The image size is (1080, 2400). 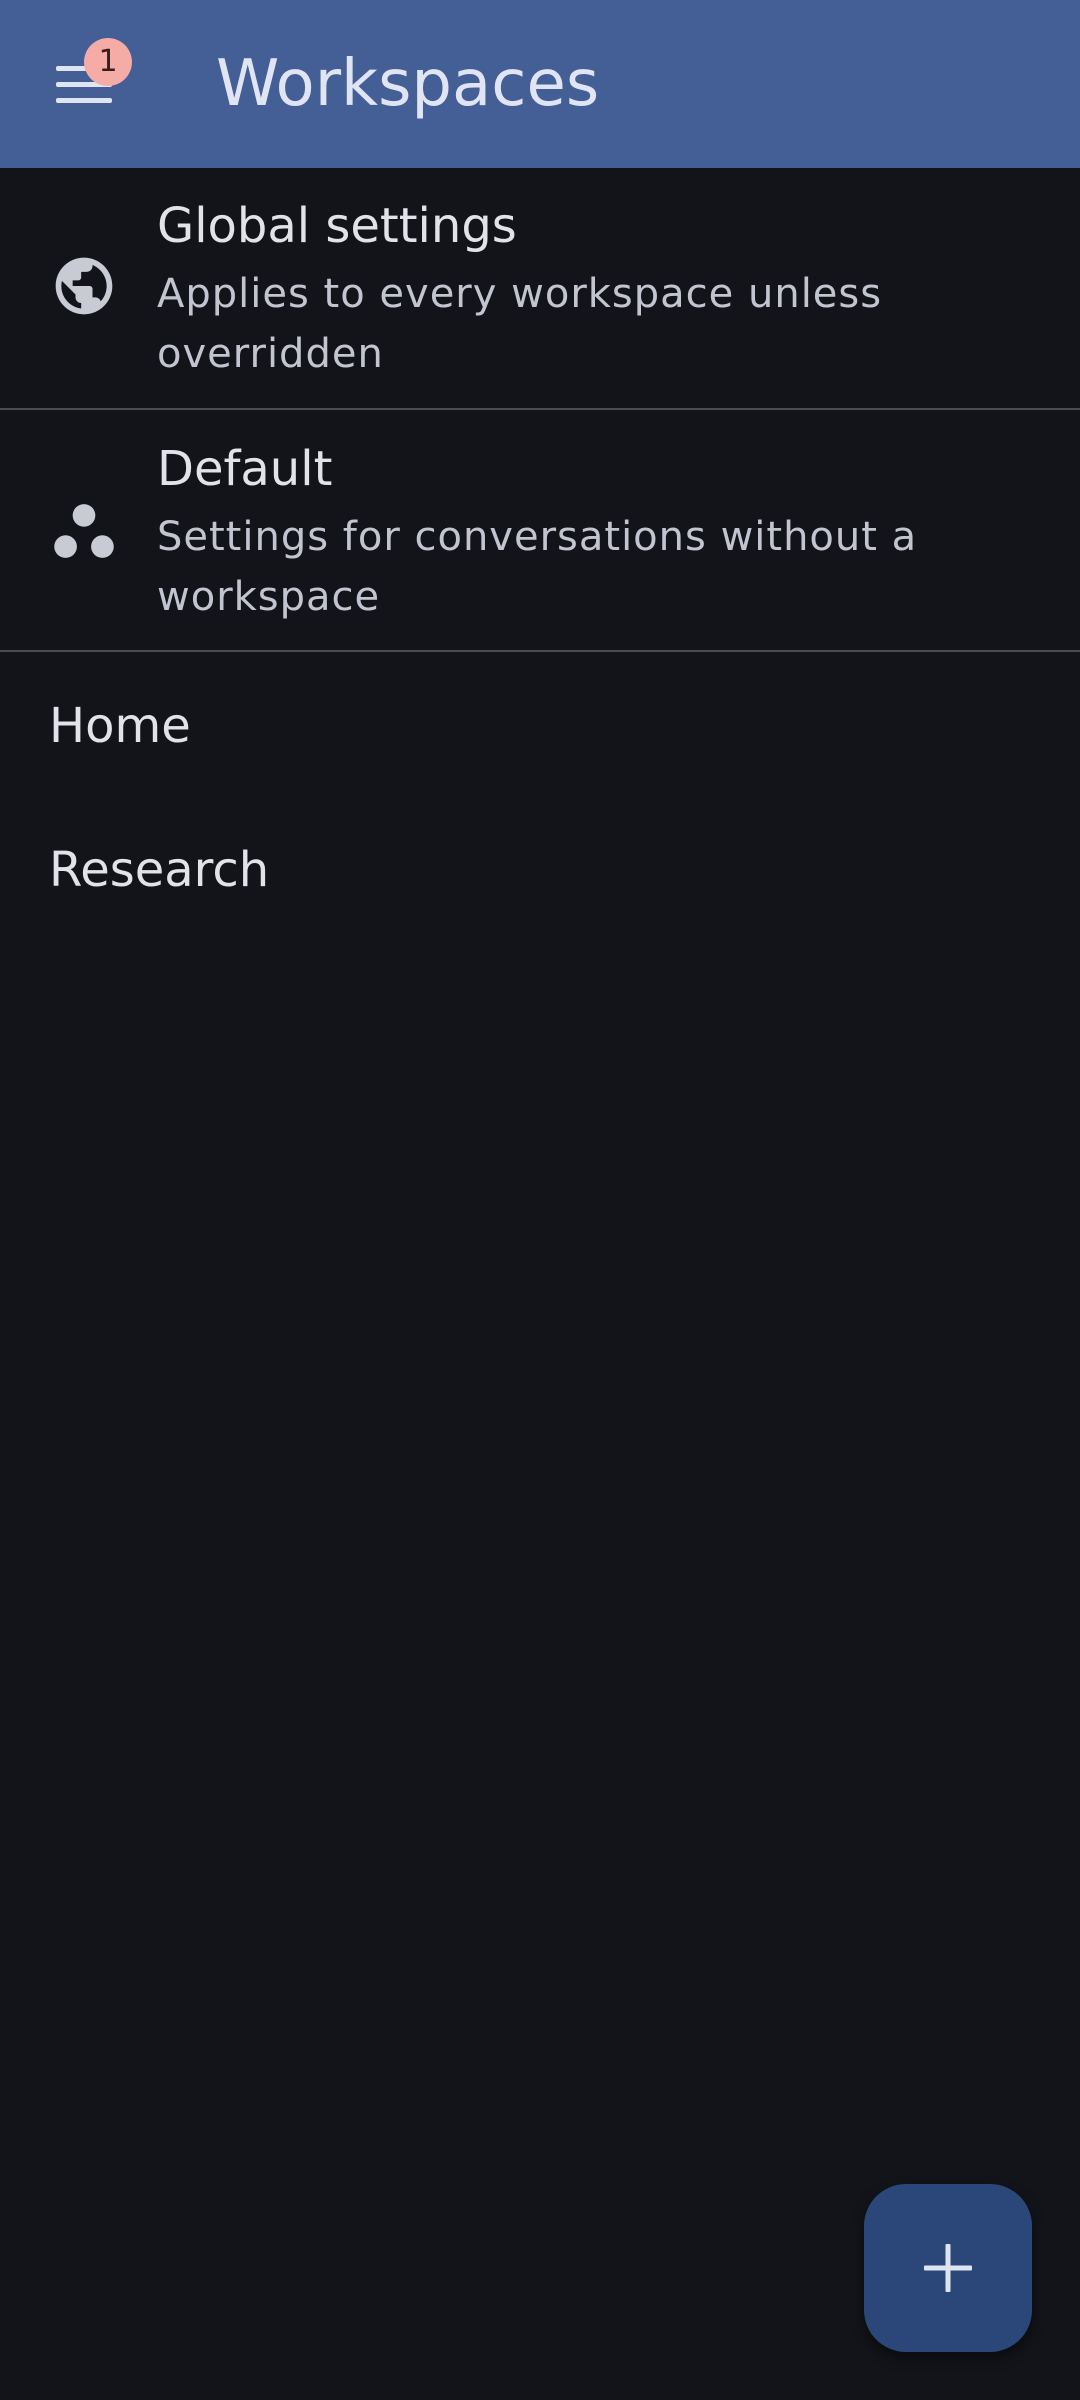 I want to click on add-icon, so click(x=948, y=2268).